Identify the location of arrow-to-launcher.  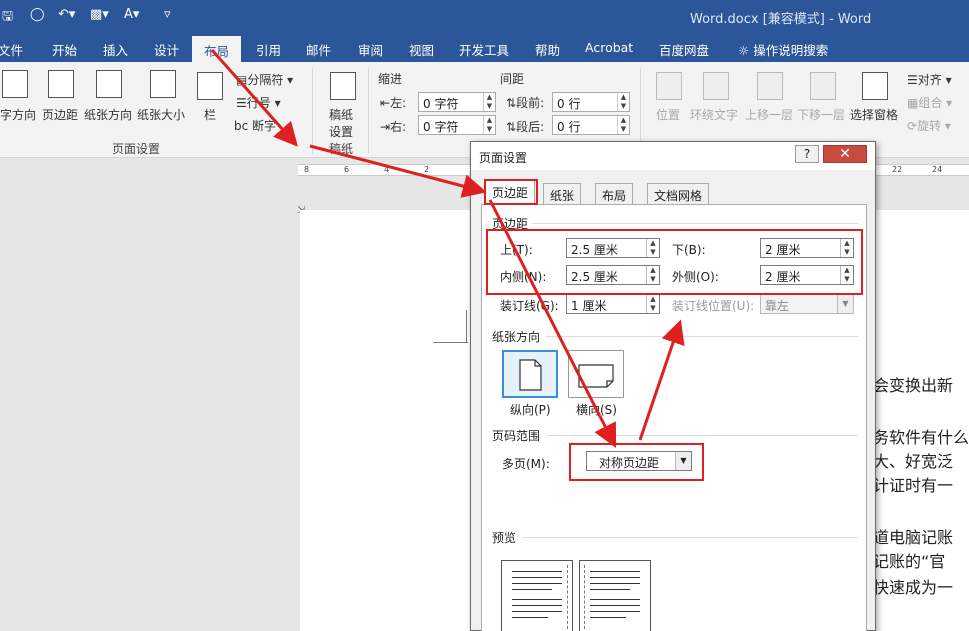
(254, 98).